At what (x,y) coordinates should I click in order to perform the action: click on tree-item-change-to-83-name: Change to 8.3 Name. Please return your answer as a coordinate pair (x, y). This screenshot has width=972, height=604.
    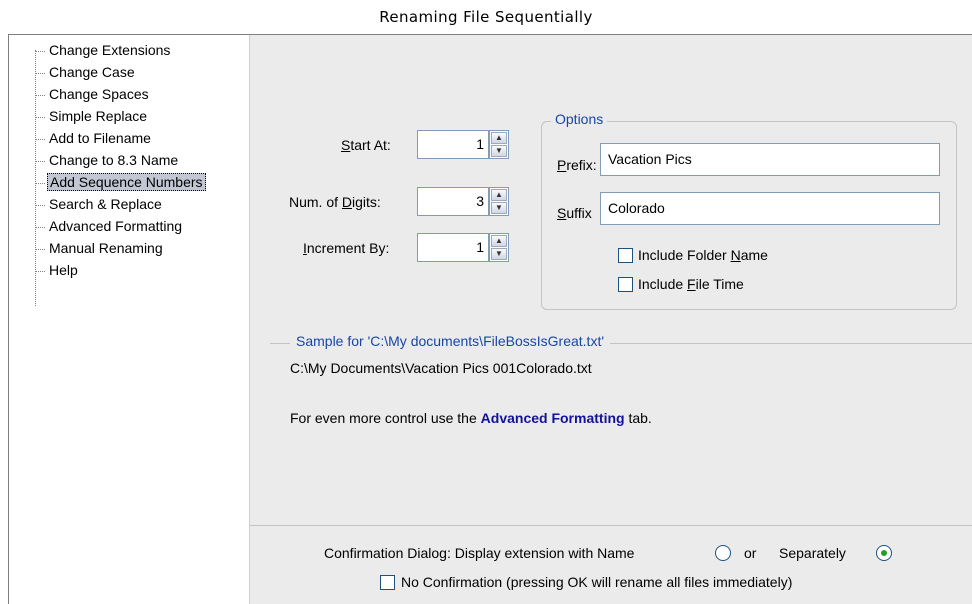
    Looking at the image, I should click on (107, 160).